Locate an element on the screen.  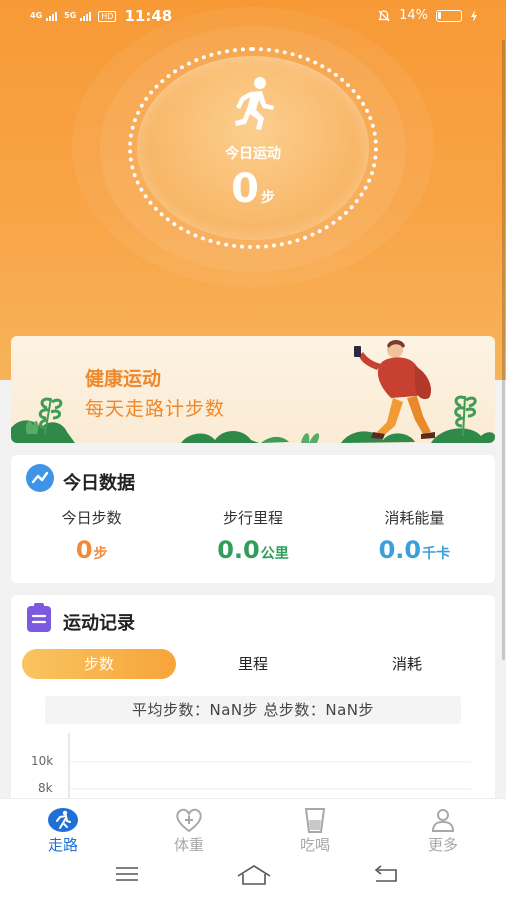
nav-diet-label: 吃喝 is located at coordinates (314, 845).